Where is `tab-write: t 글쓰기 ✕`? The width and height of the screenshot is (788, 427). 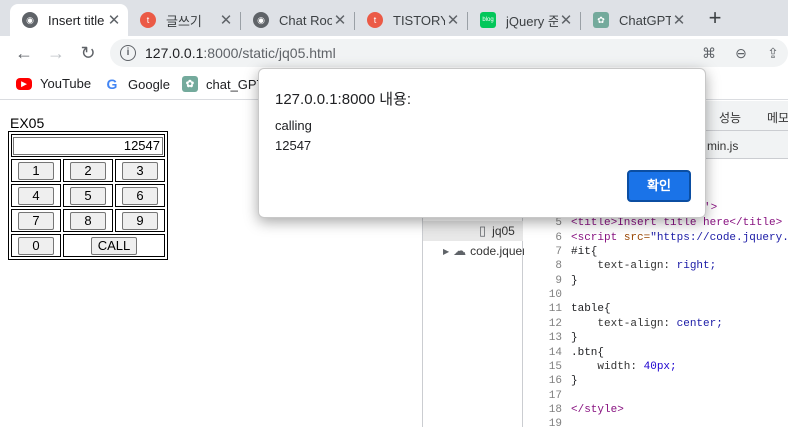
tab-write: t 글쓰기 ✕ is located at coordinates (184, 20).